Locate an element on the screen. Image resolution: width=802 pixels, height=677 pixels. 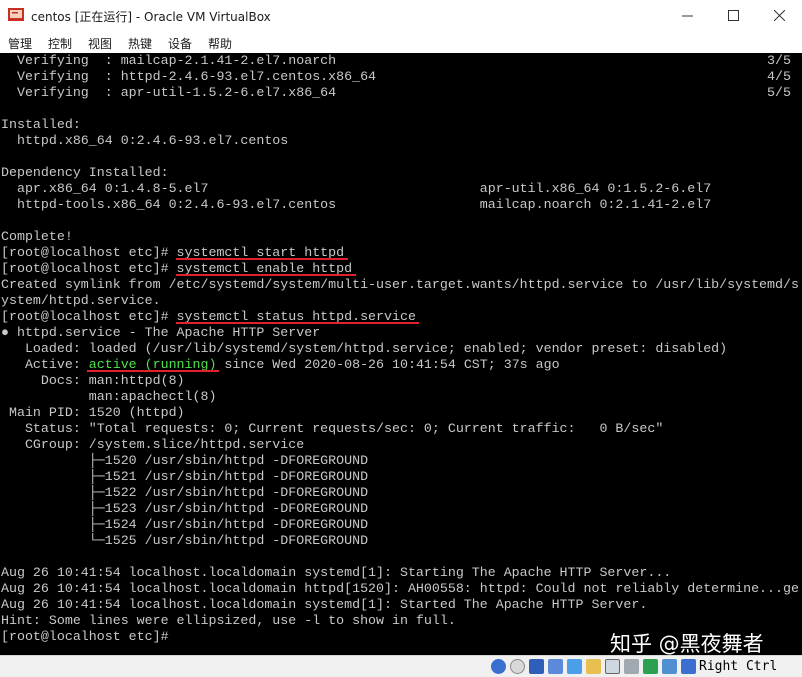
active-state-underline is located at coordinates (153, 371).